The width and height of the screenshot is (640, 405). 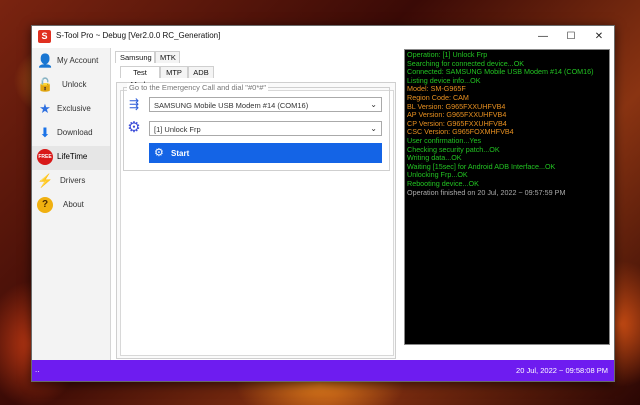 I want to click on operation-select-value: [1] Unlock Frp, so click(x=177, y=129).